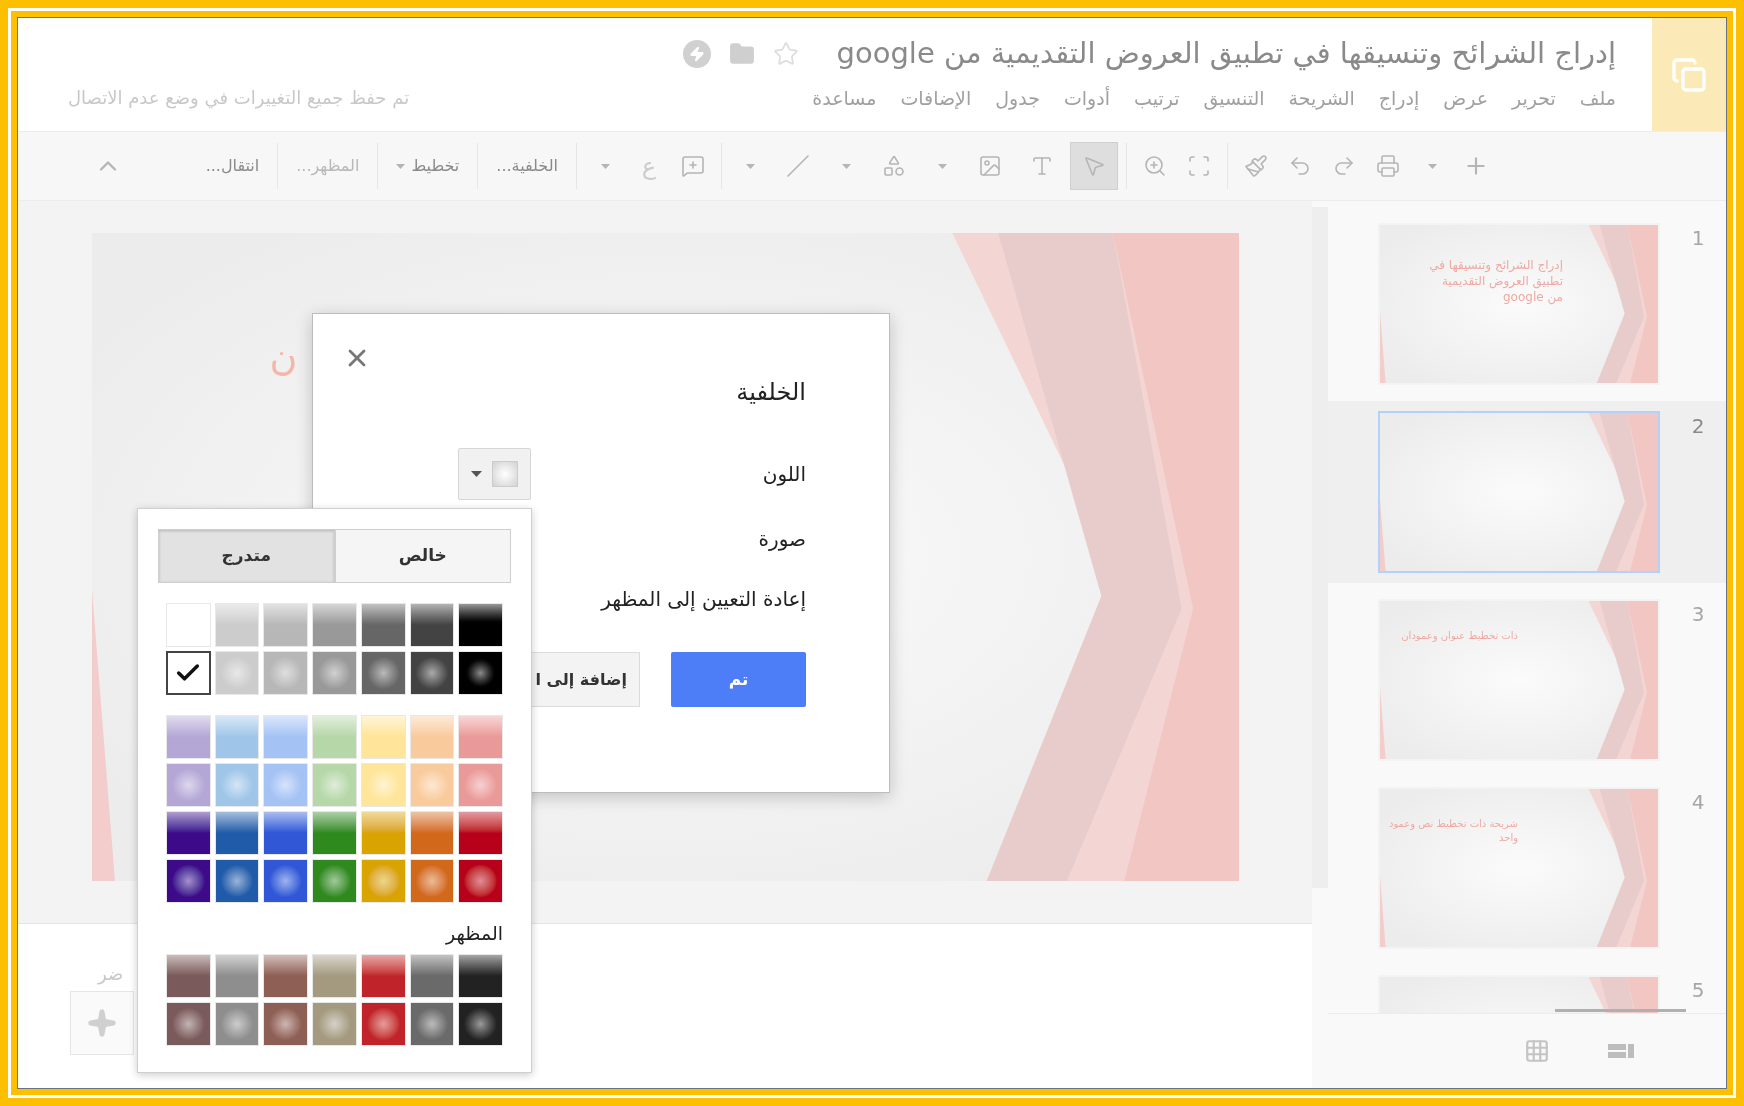 The width and height of the screenshot is (1744, 1106). Describe the element at coordinates (1017, 97) in the screenshot. I see `menu-item: جدول` at that location.